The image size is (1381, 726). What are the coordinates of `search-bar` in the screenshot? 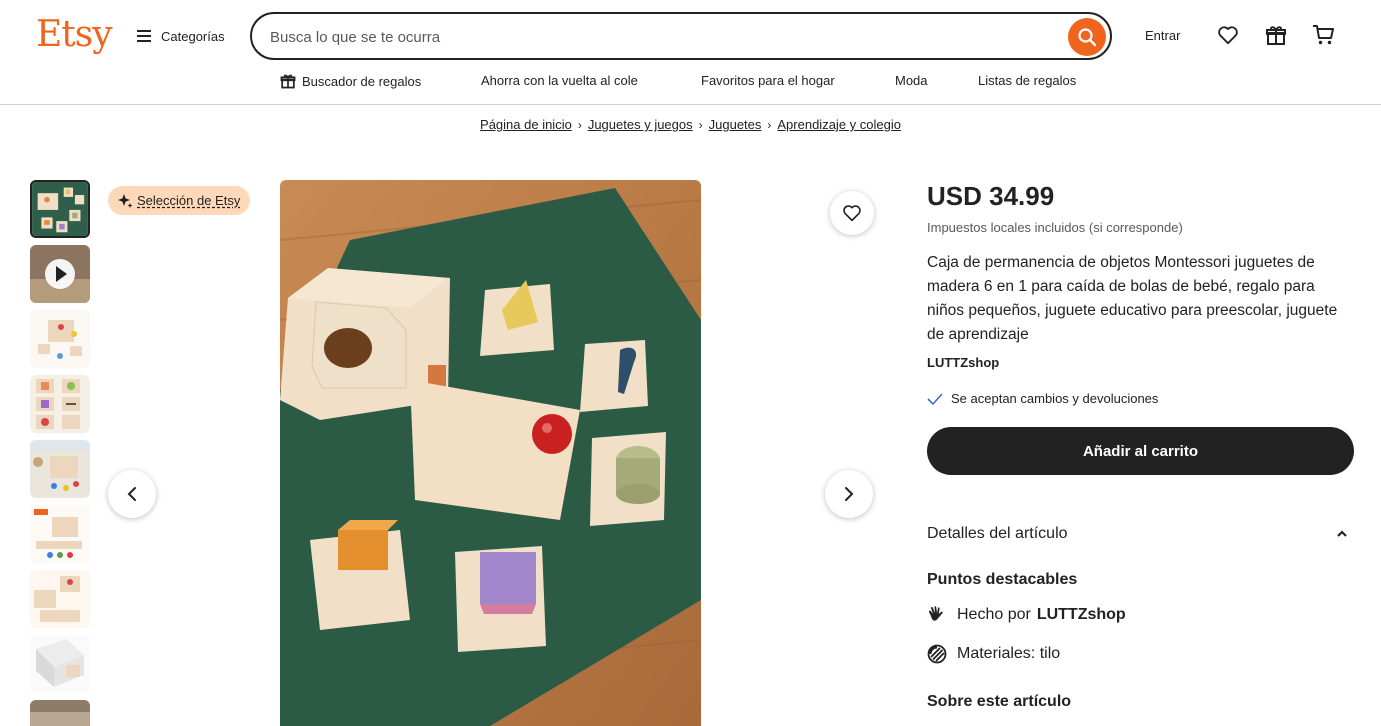 It's located at (681, 36).